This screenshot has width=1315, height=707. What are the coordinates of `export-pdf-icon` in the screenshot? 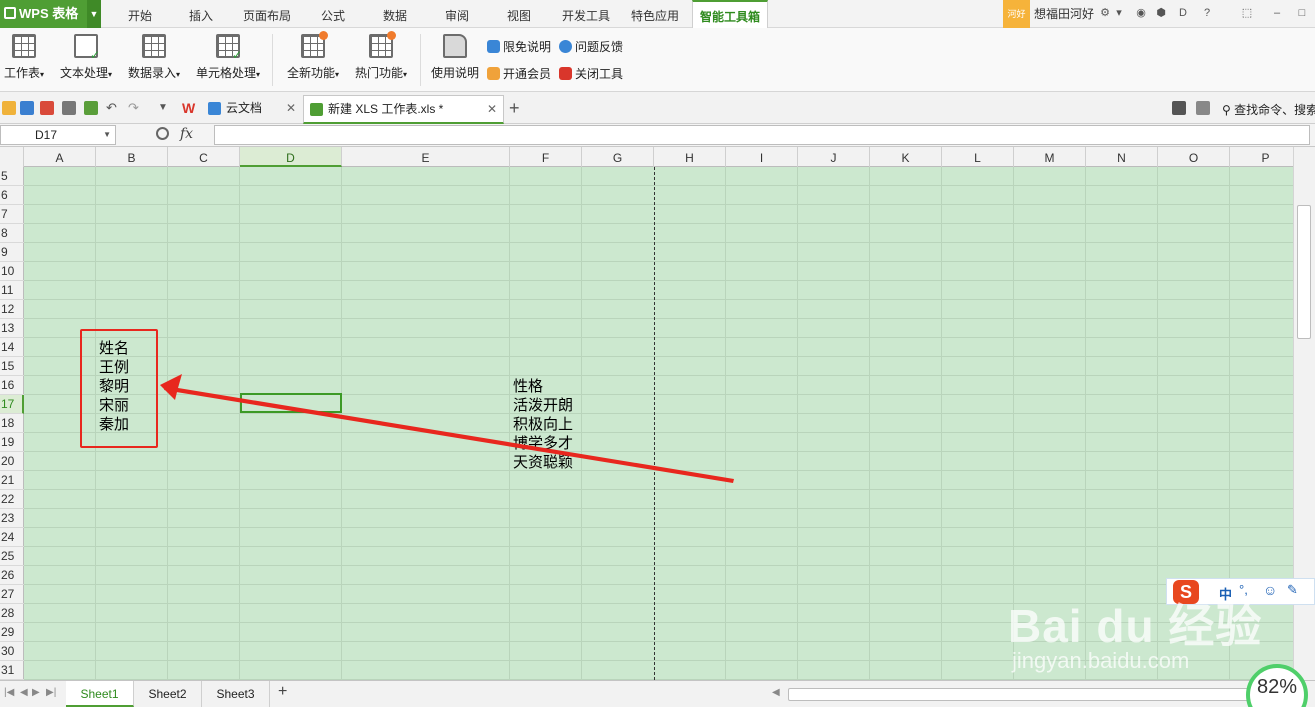 It's located at (47, 108).